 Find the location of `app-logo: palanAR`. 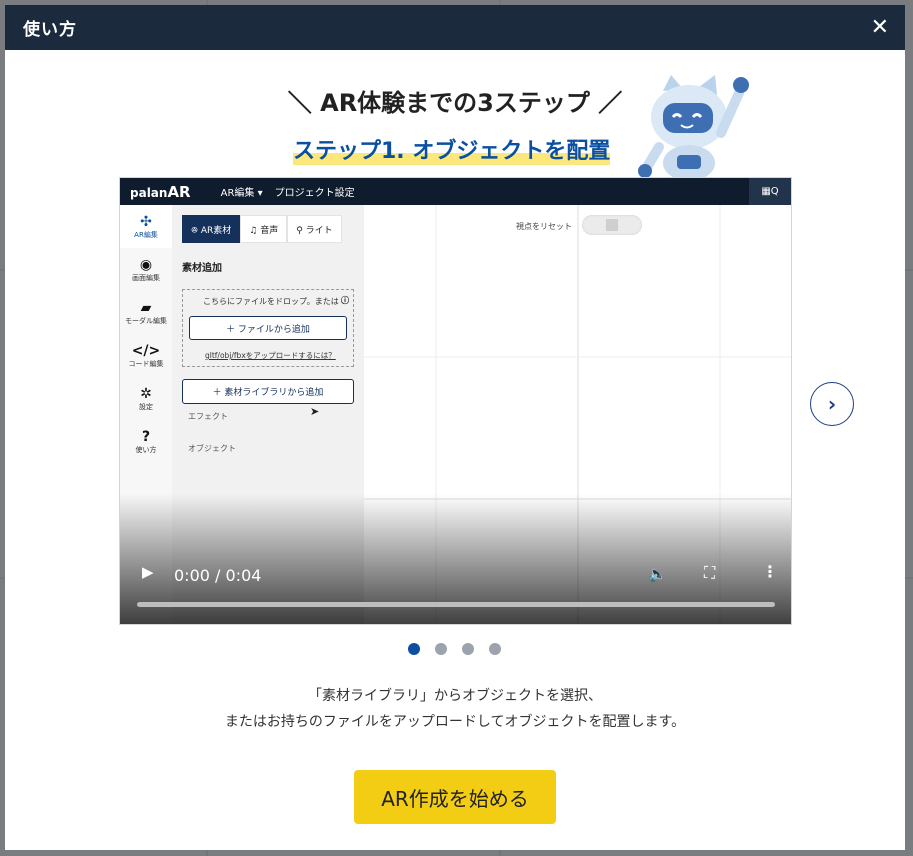

app-logo: palanAR is located at coordinates (160, 192).